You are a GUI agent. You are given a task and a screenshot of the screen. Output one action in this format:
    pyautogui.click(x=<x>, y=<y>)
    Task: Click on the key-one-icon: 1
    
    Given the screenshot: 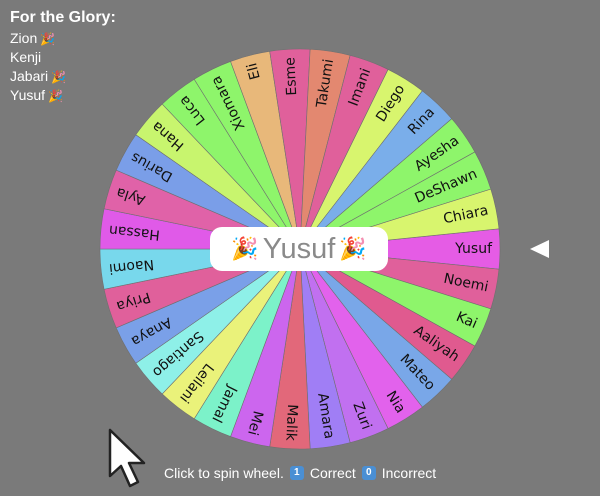 What is the action you would take?
    pyautogui.click(x=296, y=473)
    